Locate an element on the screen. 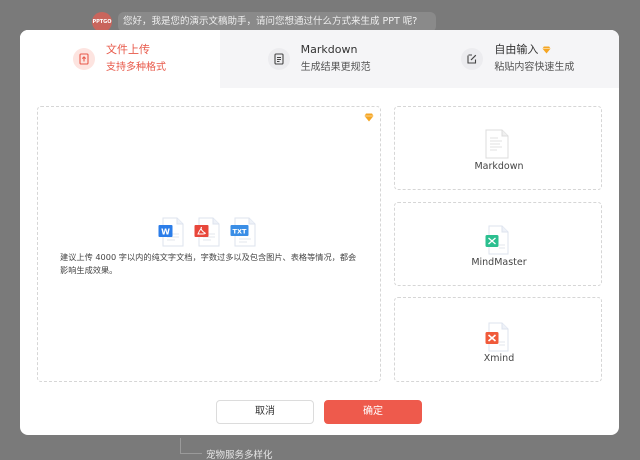 The width and height of the screenshot is (640, 460). word-file-icon: W is located at coordinates (171, 232).